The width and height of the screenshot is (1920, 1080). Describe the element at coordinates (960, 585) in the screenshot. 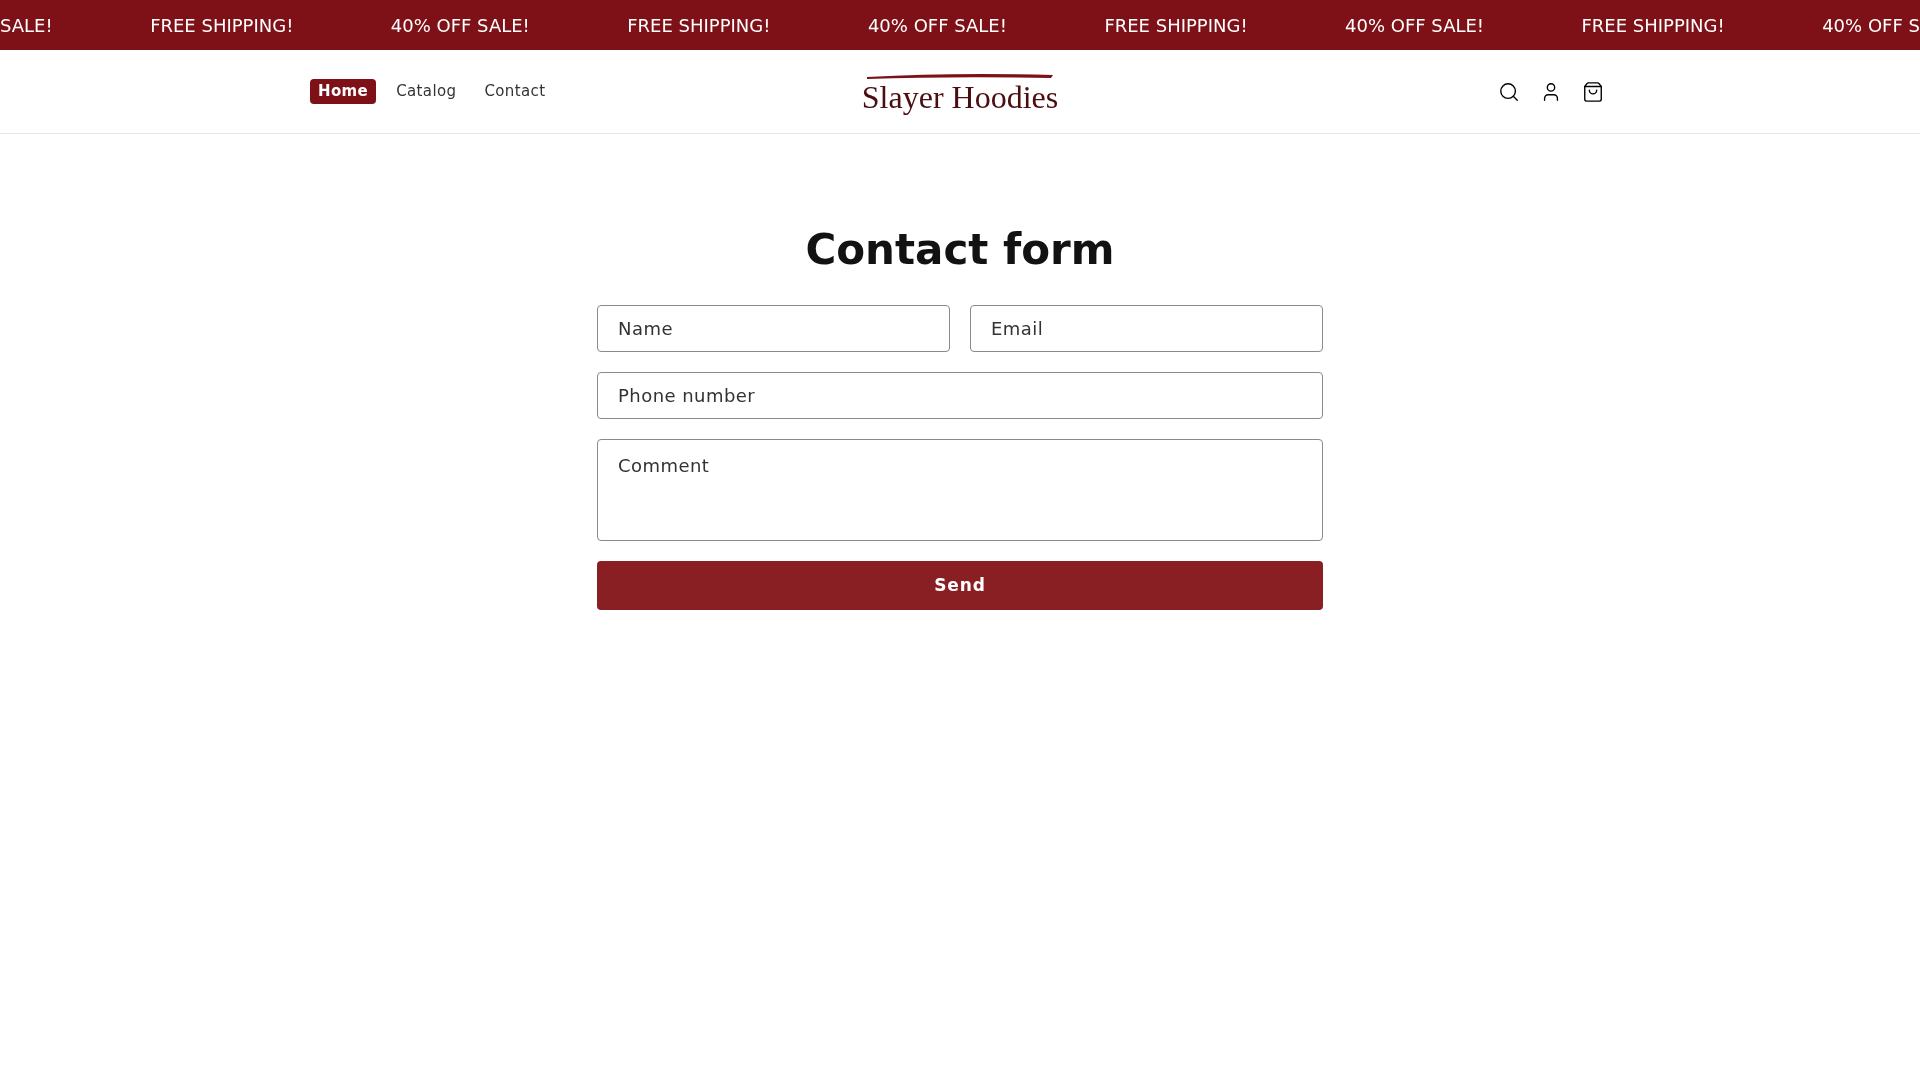

I see `send-button: Send` at that location.